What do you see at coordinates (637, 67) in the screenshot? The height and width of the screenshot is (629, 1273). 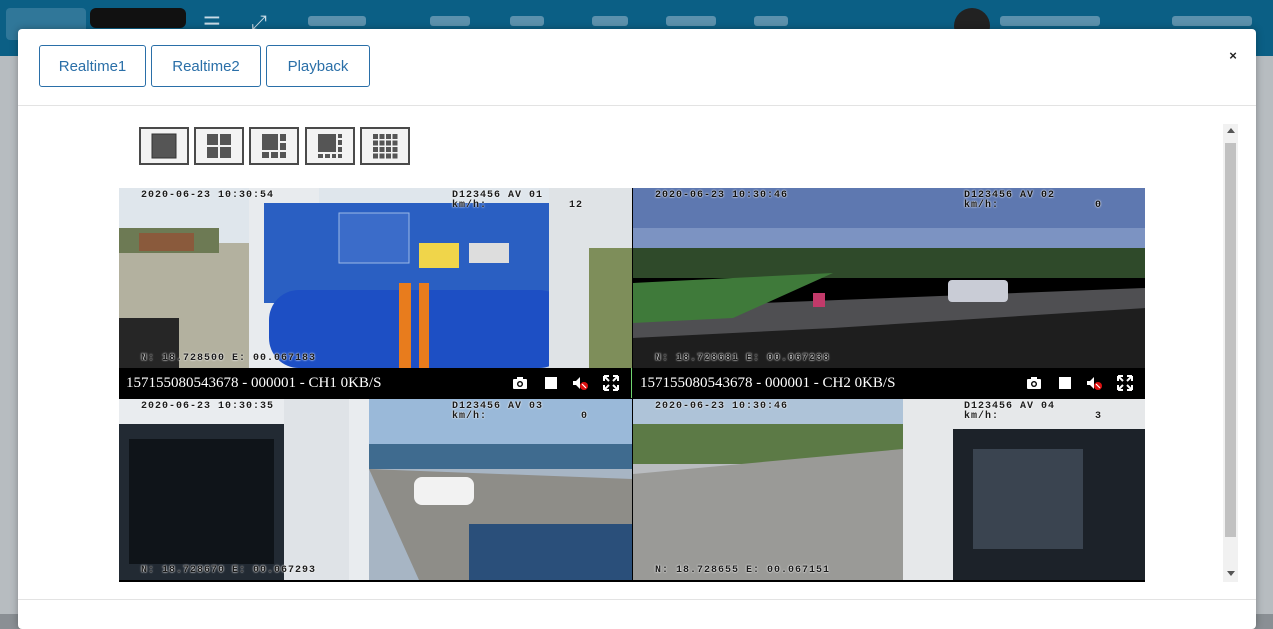 I see `modal-header: Realtime1 Realtime2 Playback ×` at bounding box center [637, 67].